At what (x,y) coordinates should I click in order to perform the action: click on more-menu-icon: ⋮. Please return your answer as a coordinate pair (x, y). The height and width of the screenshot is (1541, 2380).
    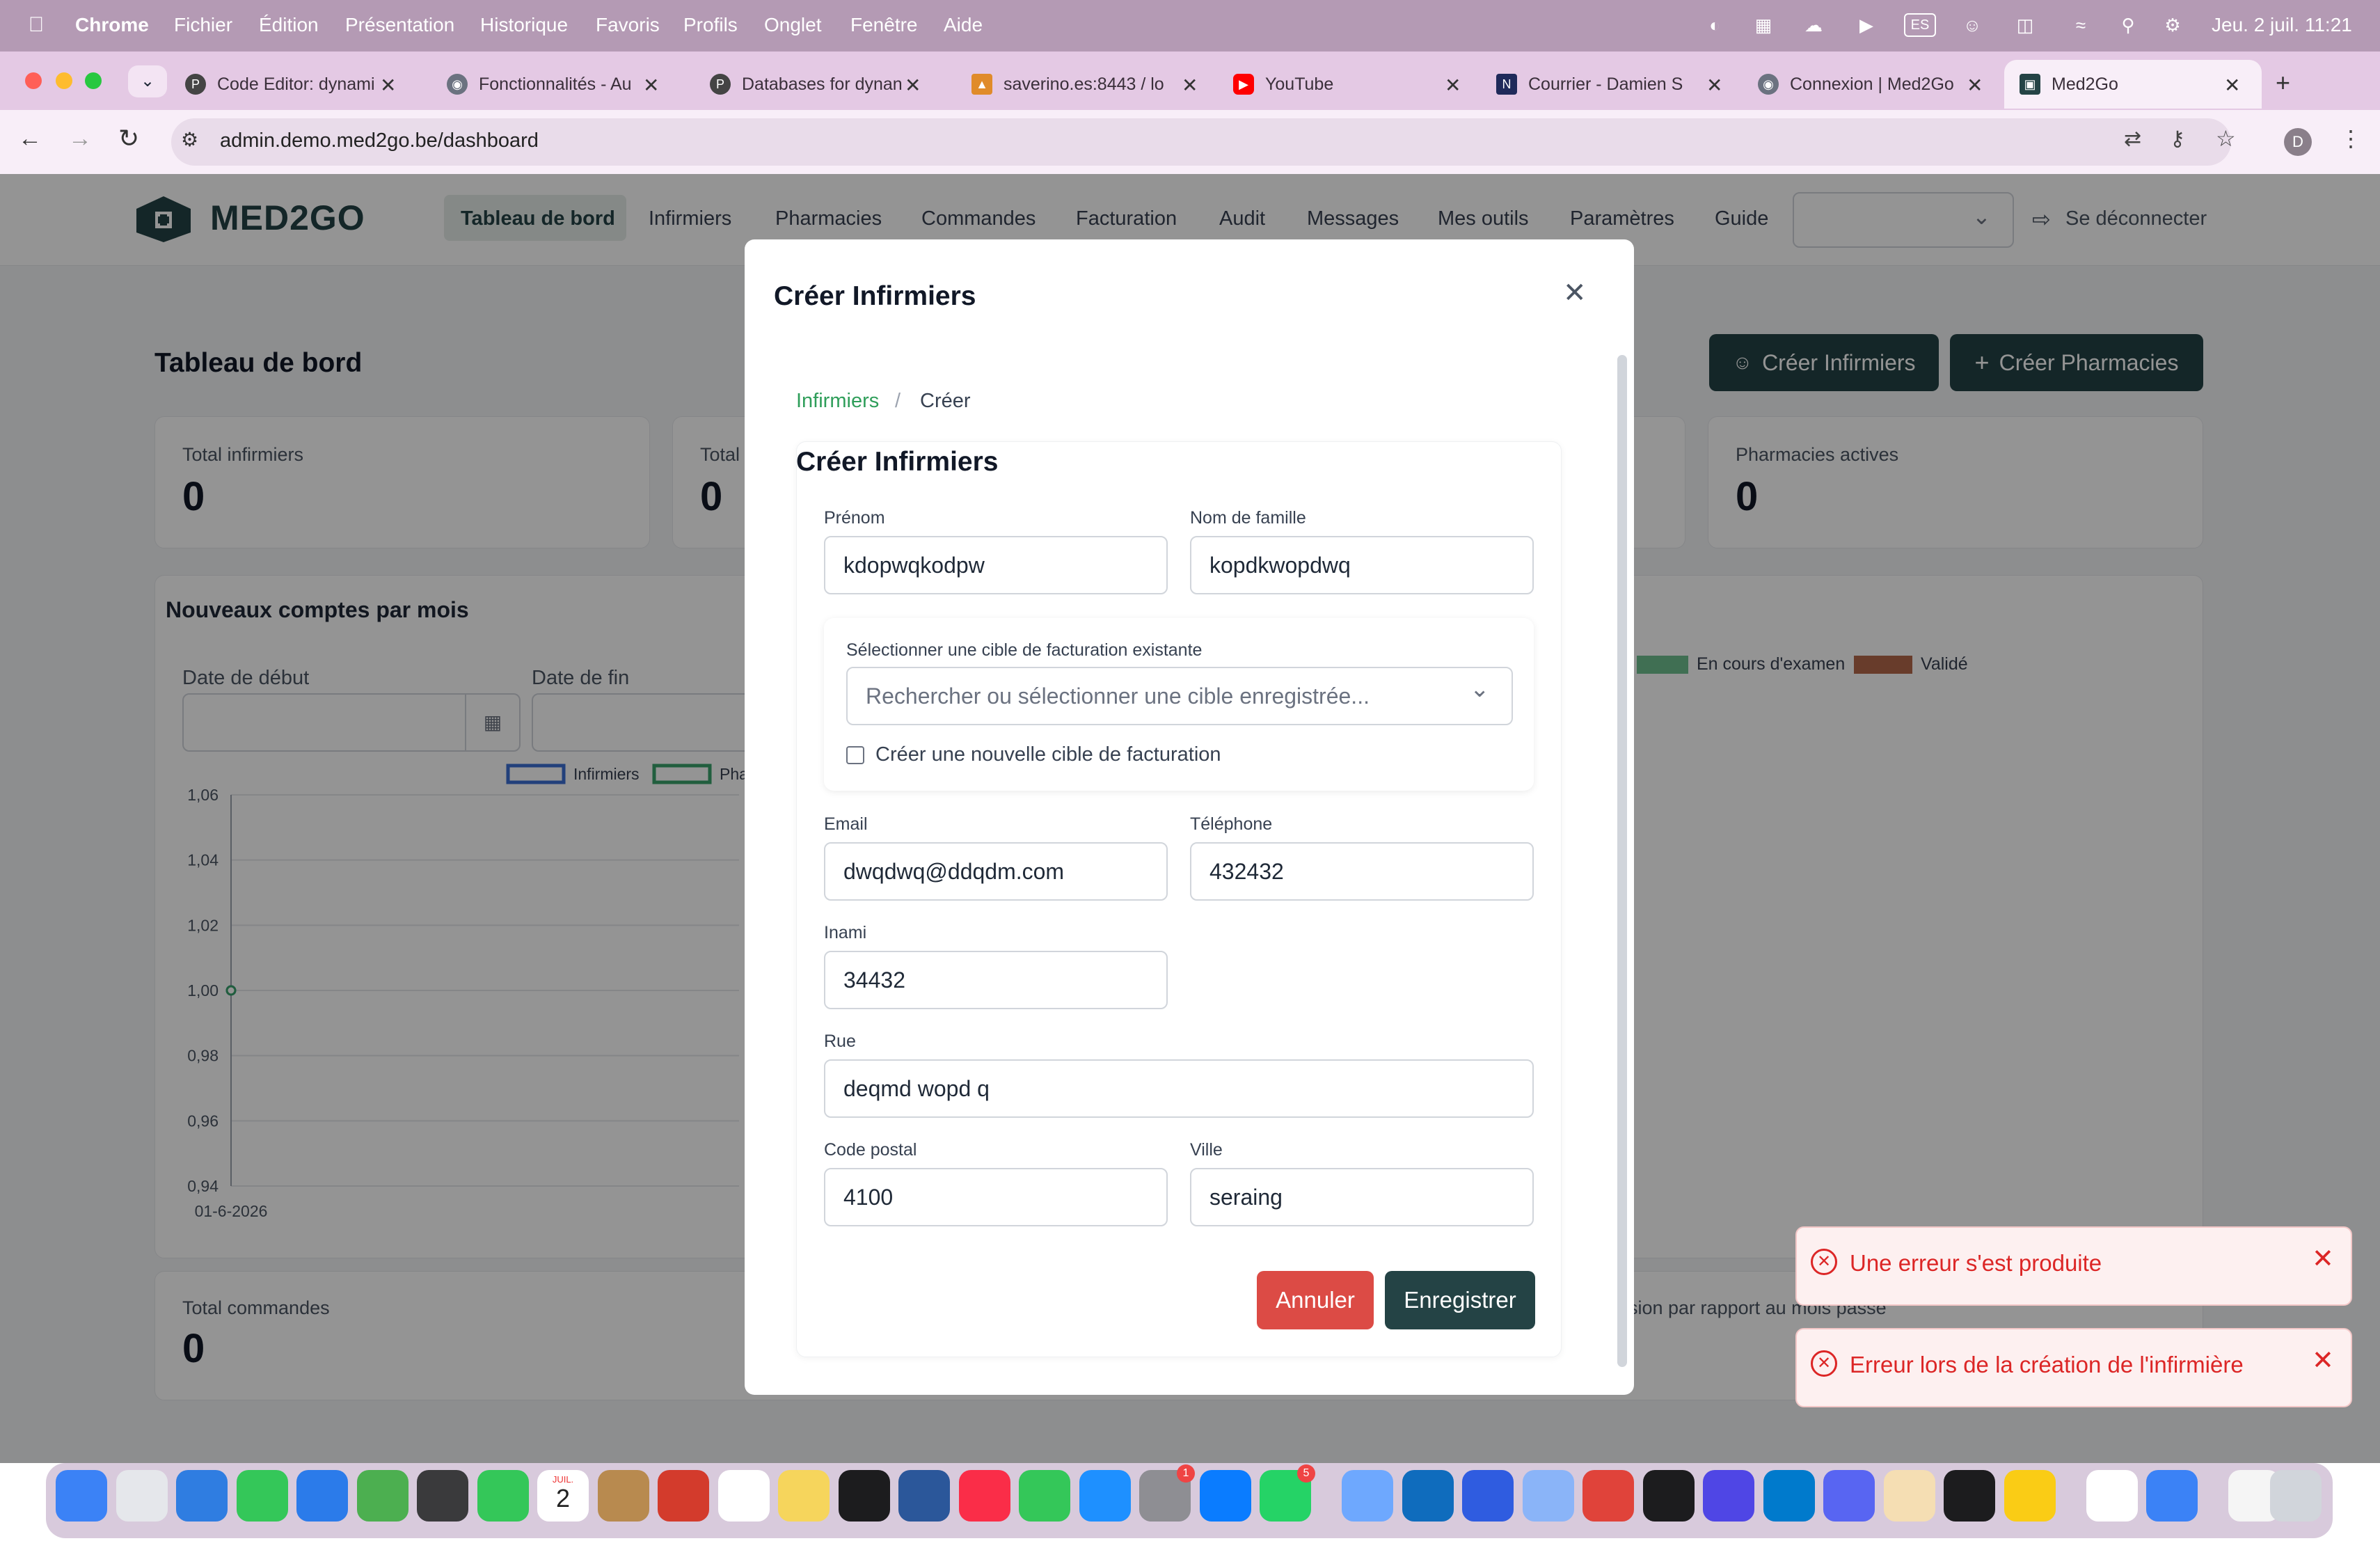
    Looking at the image, I should click on (2351, 138).